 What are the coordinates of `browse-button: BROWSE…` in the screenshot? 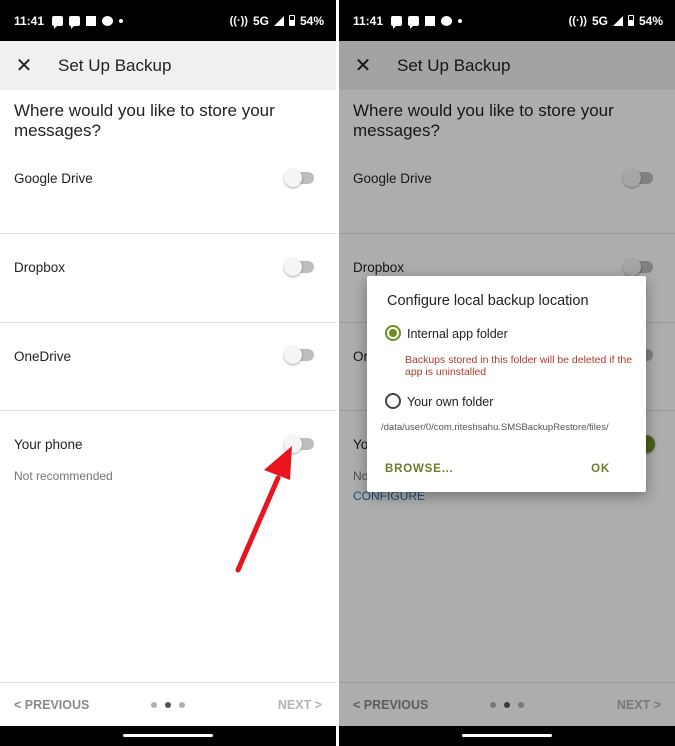 It's located at (419, 469).